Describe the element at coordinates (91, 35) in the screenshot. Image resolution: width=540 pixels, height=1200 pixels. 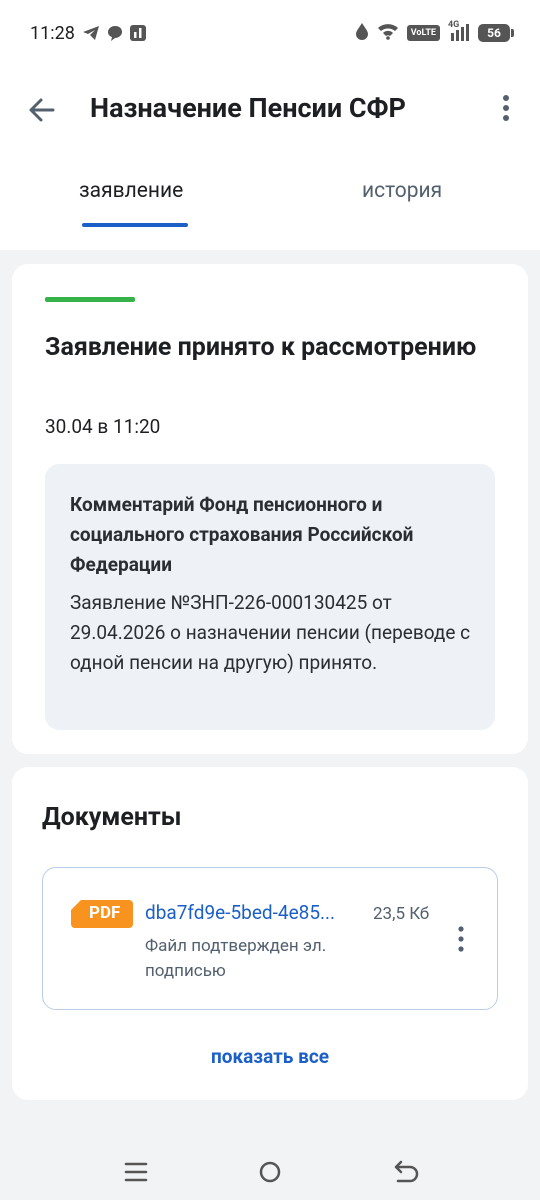
I see `telegram-icon` at that location.